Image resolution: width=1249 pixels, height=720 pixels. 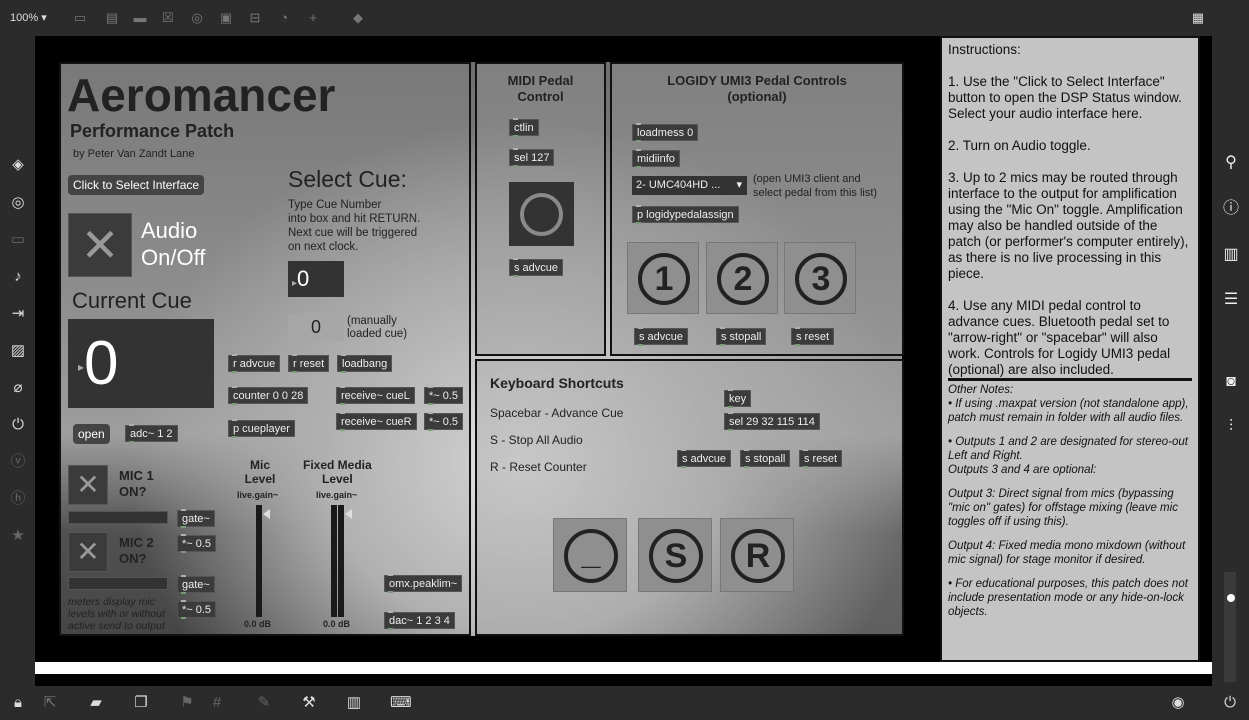 I want to click on star-icon: ★, so click(x=18, y=536).